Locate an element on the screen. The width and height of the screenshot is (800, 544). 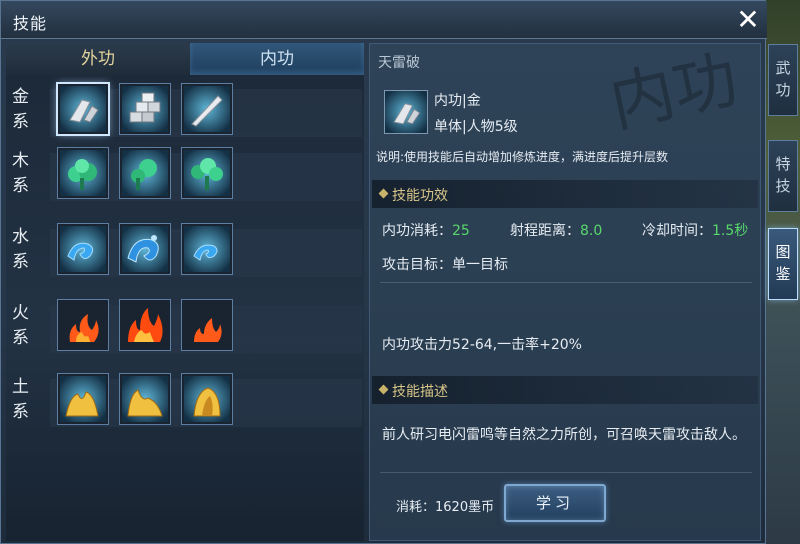
skill-requirement: 单体|人物5级 is located at coordinates (476, 127).